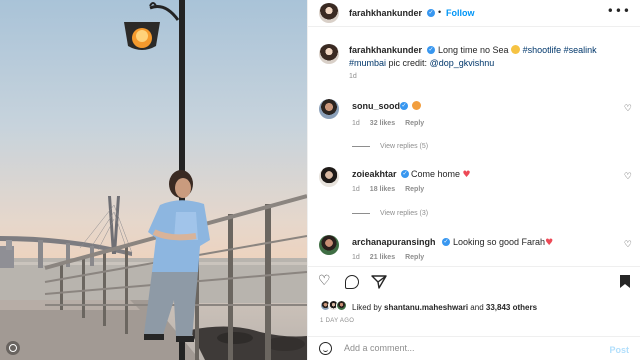  I want to click on grinning-face-emoji, so click(516, 49).